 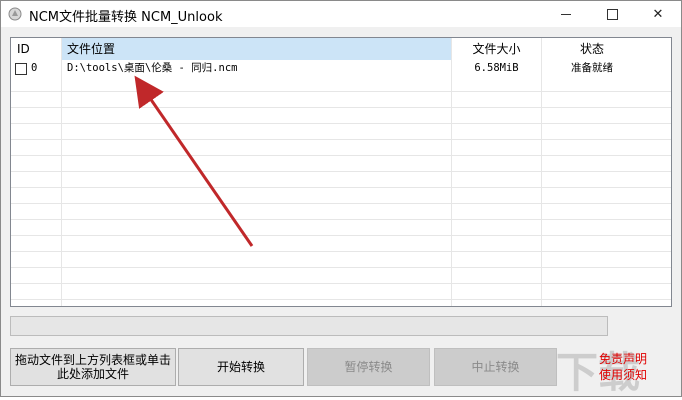 I want to click on close-button: ✕, so click(x=658, y=14).